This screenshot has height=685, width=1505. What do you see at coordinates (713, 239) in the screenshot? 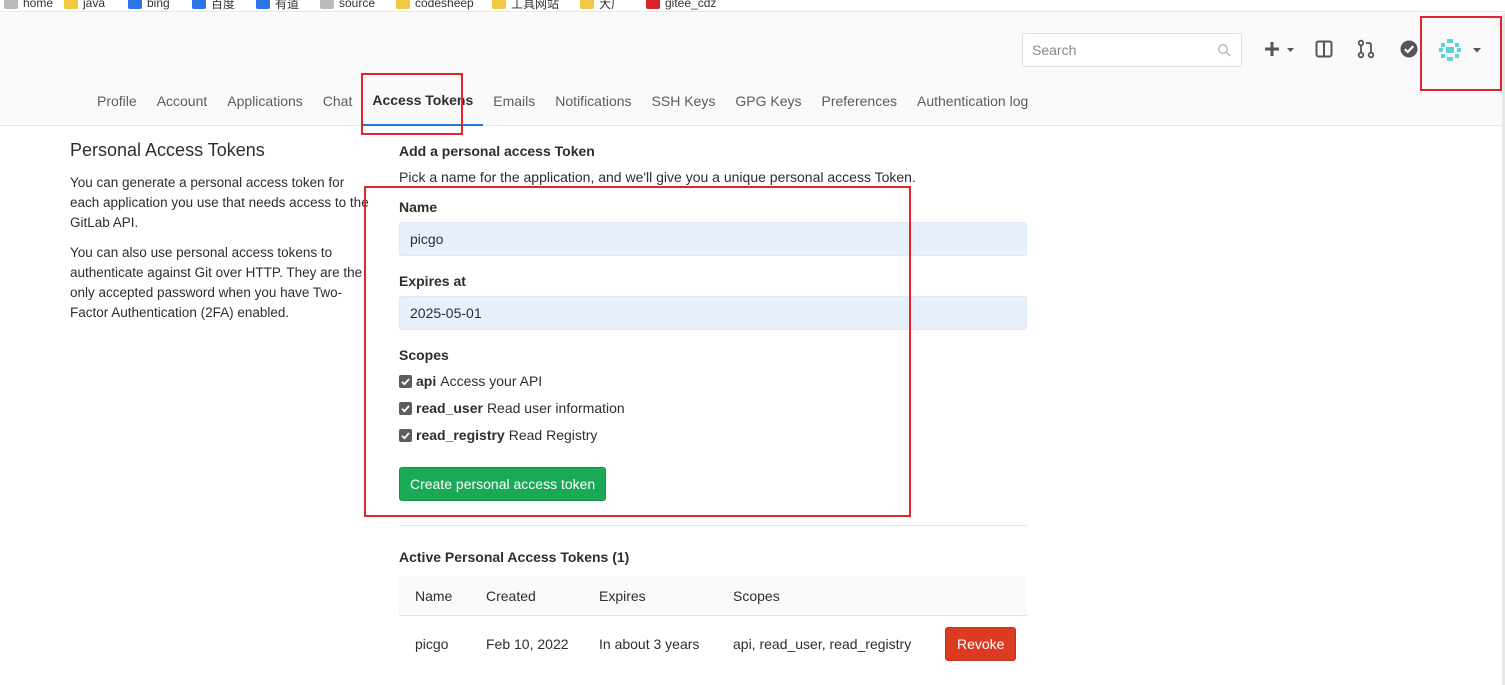
I see `name-field` at bounding box center [713, 239].